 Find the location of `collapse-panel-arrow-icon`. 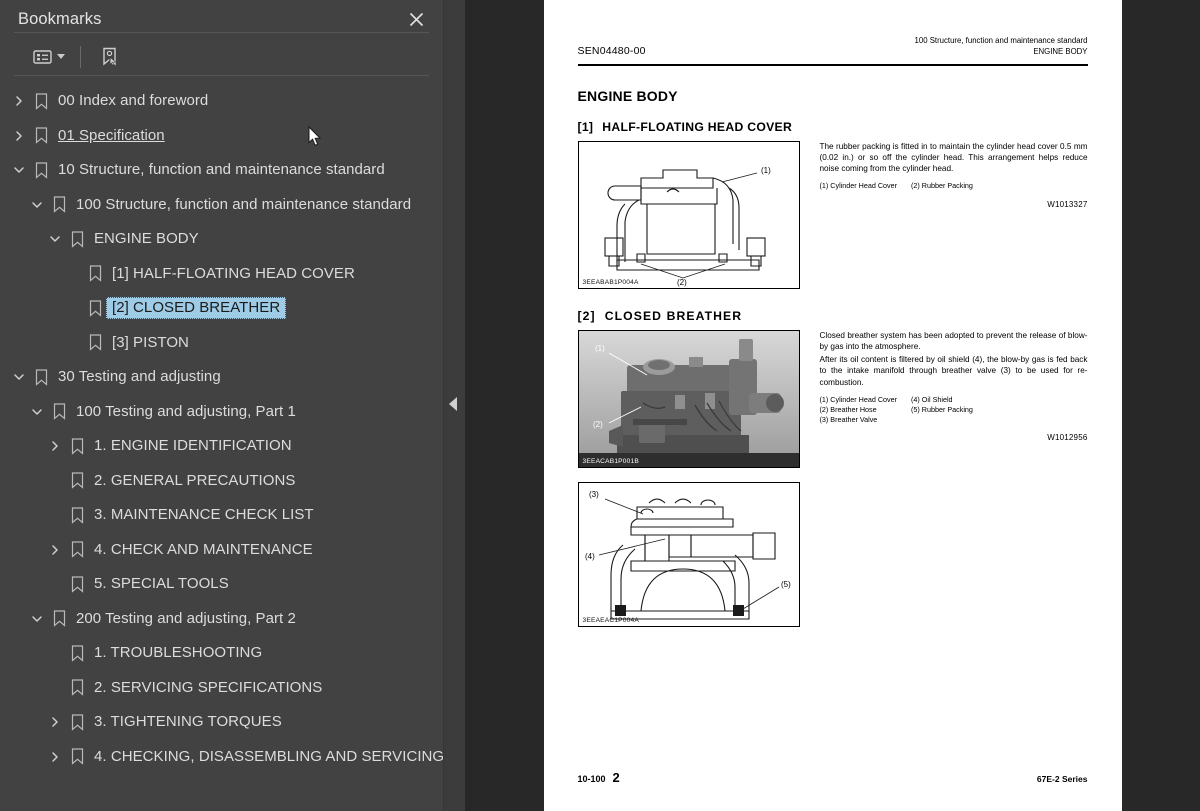

collapse-panel-arrow-icon is located at coordinates (453, 404).